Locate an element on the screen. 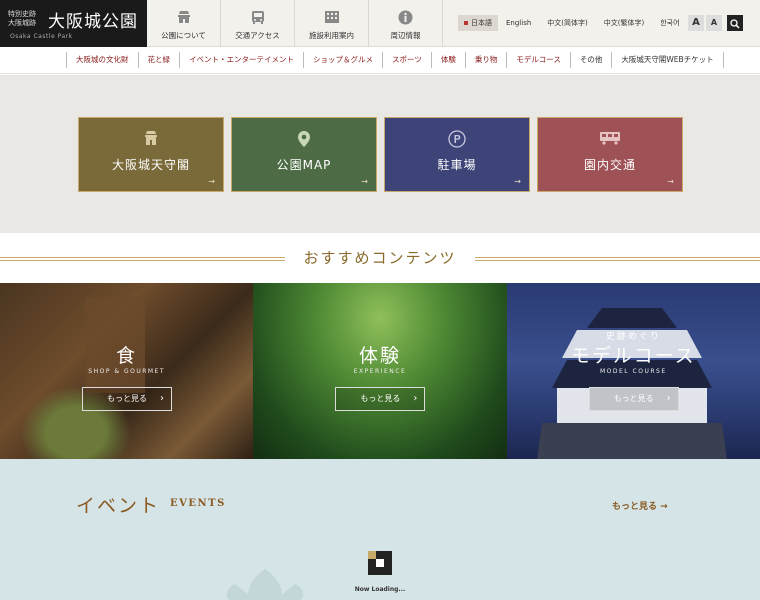 The image size is (760, 600). category-events: イベント・エンターテイメント is located at coordinates (241, 60).